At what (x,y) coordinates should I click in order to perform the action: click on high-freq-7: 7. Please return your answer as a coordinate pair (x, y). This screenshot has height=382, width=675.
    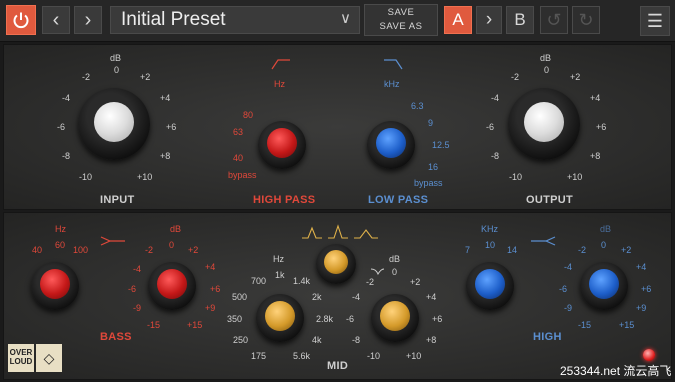
    Looking at the image, I should click on (468, 250).